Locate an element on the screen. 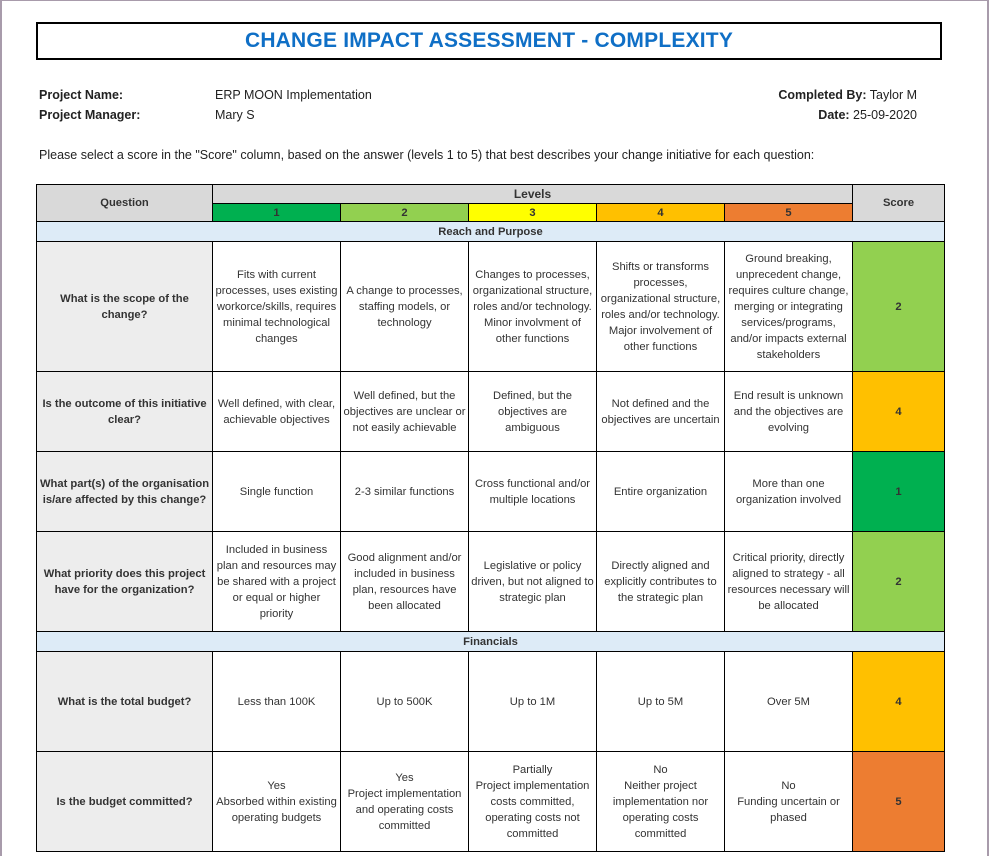 This screenshot has height=856, width=989. completed-by-value: Taylor M is located at coordinates (893, 95).